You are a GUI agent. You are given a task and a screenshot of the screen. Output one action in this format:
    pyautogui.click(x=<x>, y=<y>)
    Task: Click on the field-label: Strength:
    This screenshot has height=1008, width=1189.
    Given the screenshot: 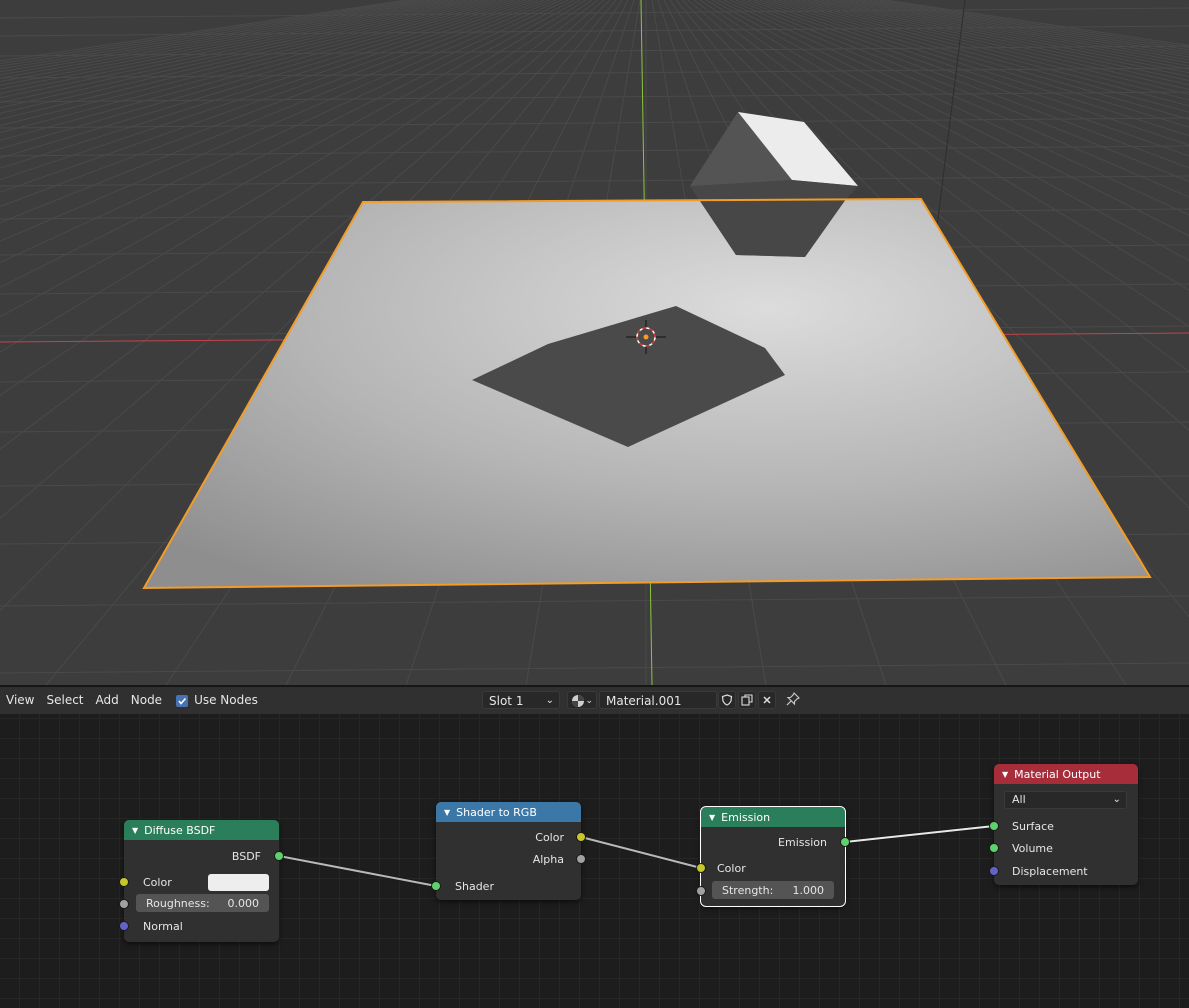 What is the action you would take?
    pyautogui.click(x=748, y=890)
    